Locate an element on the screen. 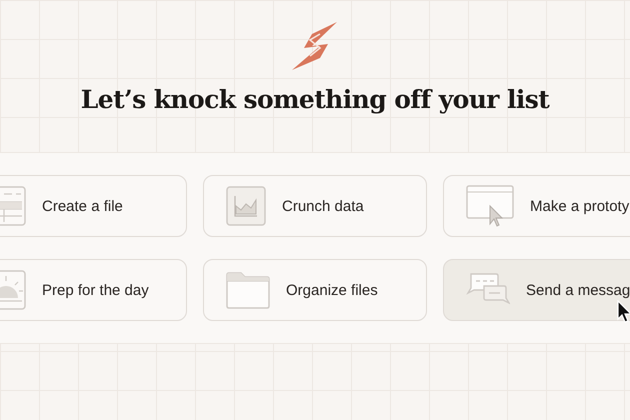 Image resolution: width=630 pixels, height=420 pixels. action-card: Prep for the day is located at coordinates (93, 290).